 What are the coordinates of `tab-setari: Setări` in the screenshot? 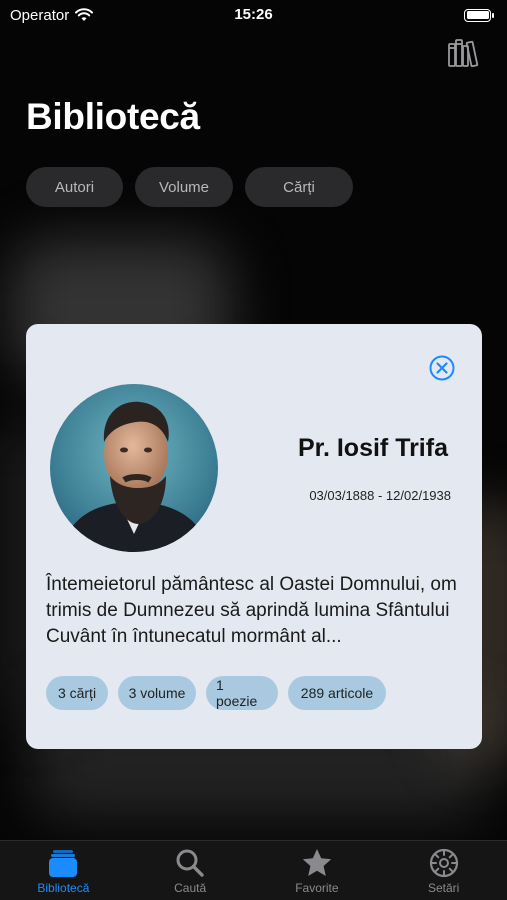 It's located at (443, 870).